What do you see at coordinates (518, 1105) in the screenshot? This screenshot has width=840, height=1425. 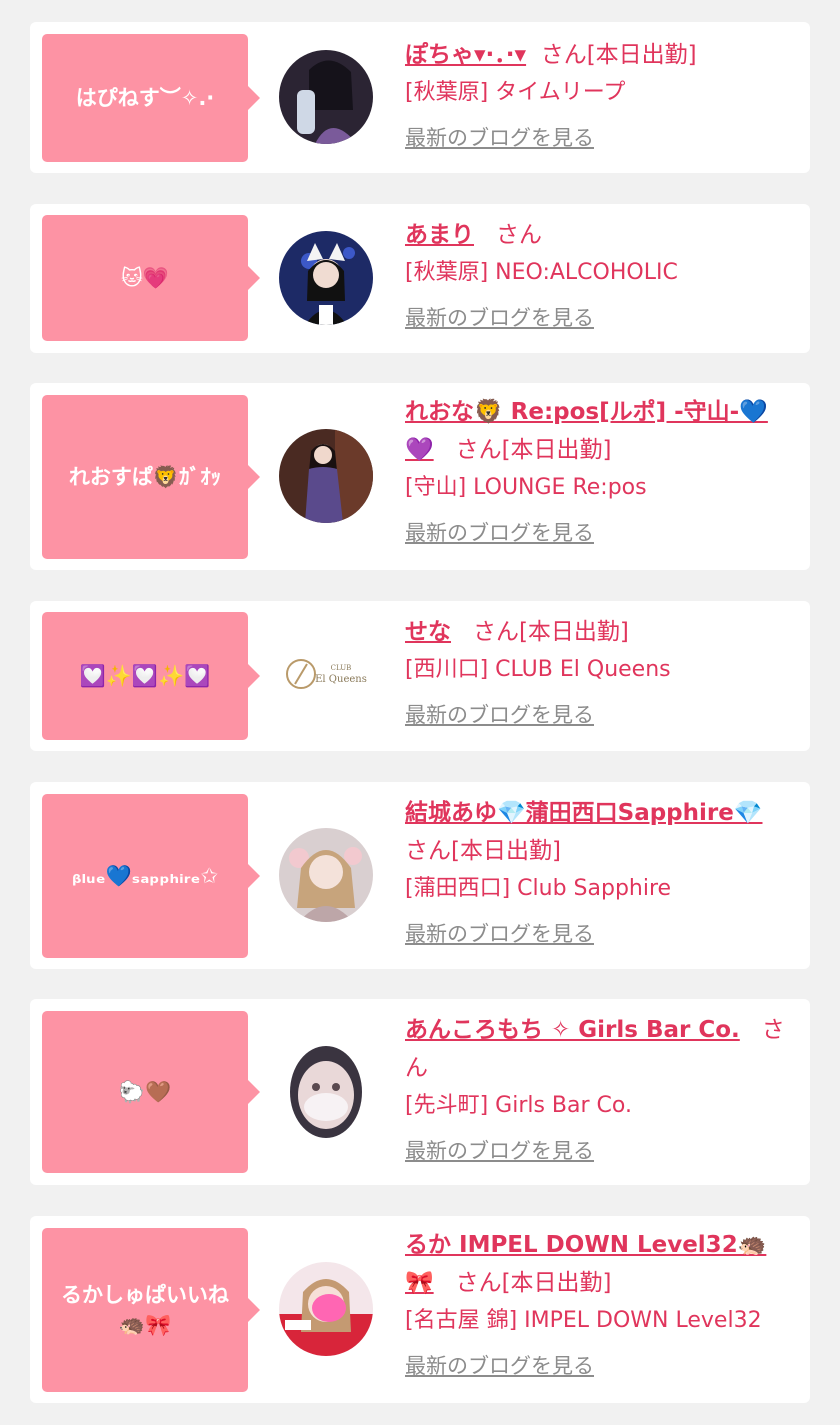 I see `shop-name: [先斗町] Girls Bar Co.` at bounding box center [518, 1105].